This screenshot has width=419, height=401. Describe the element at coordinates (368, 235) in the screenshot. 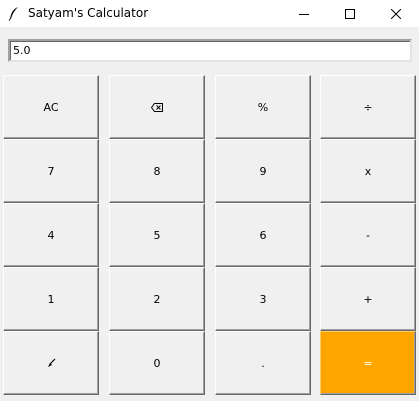

I see `subtract-button: -` at that location.